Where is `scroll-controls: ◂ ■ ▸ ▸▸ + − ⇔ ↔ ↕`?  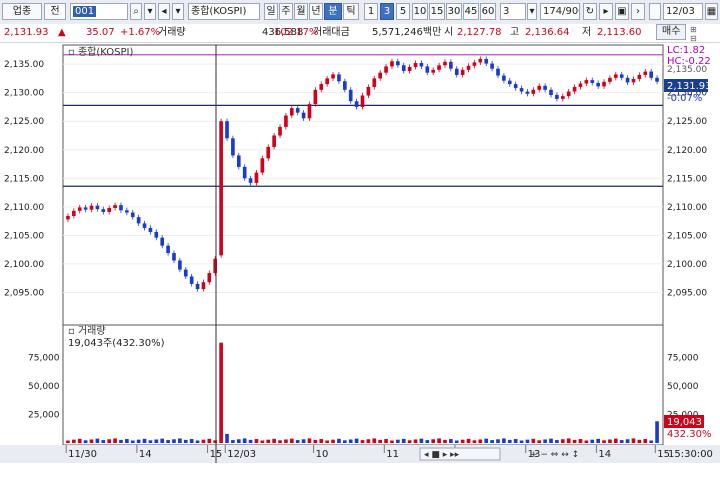 scroll-controls: ◂ ■ ▸ ▸▸ + − ⇔ ↔ ↕ is located at coordinates (499, 454).